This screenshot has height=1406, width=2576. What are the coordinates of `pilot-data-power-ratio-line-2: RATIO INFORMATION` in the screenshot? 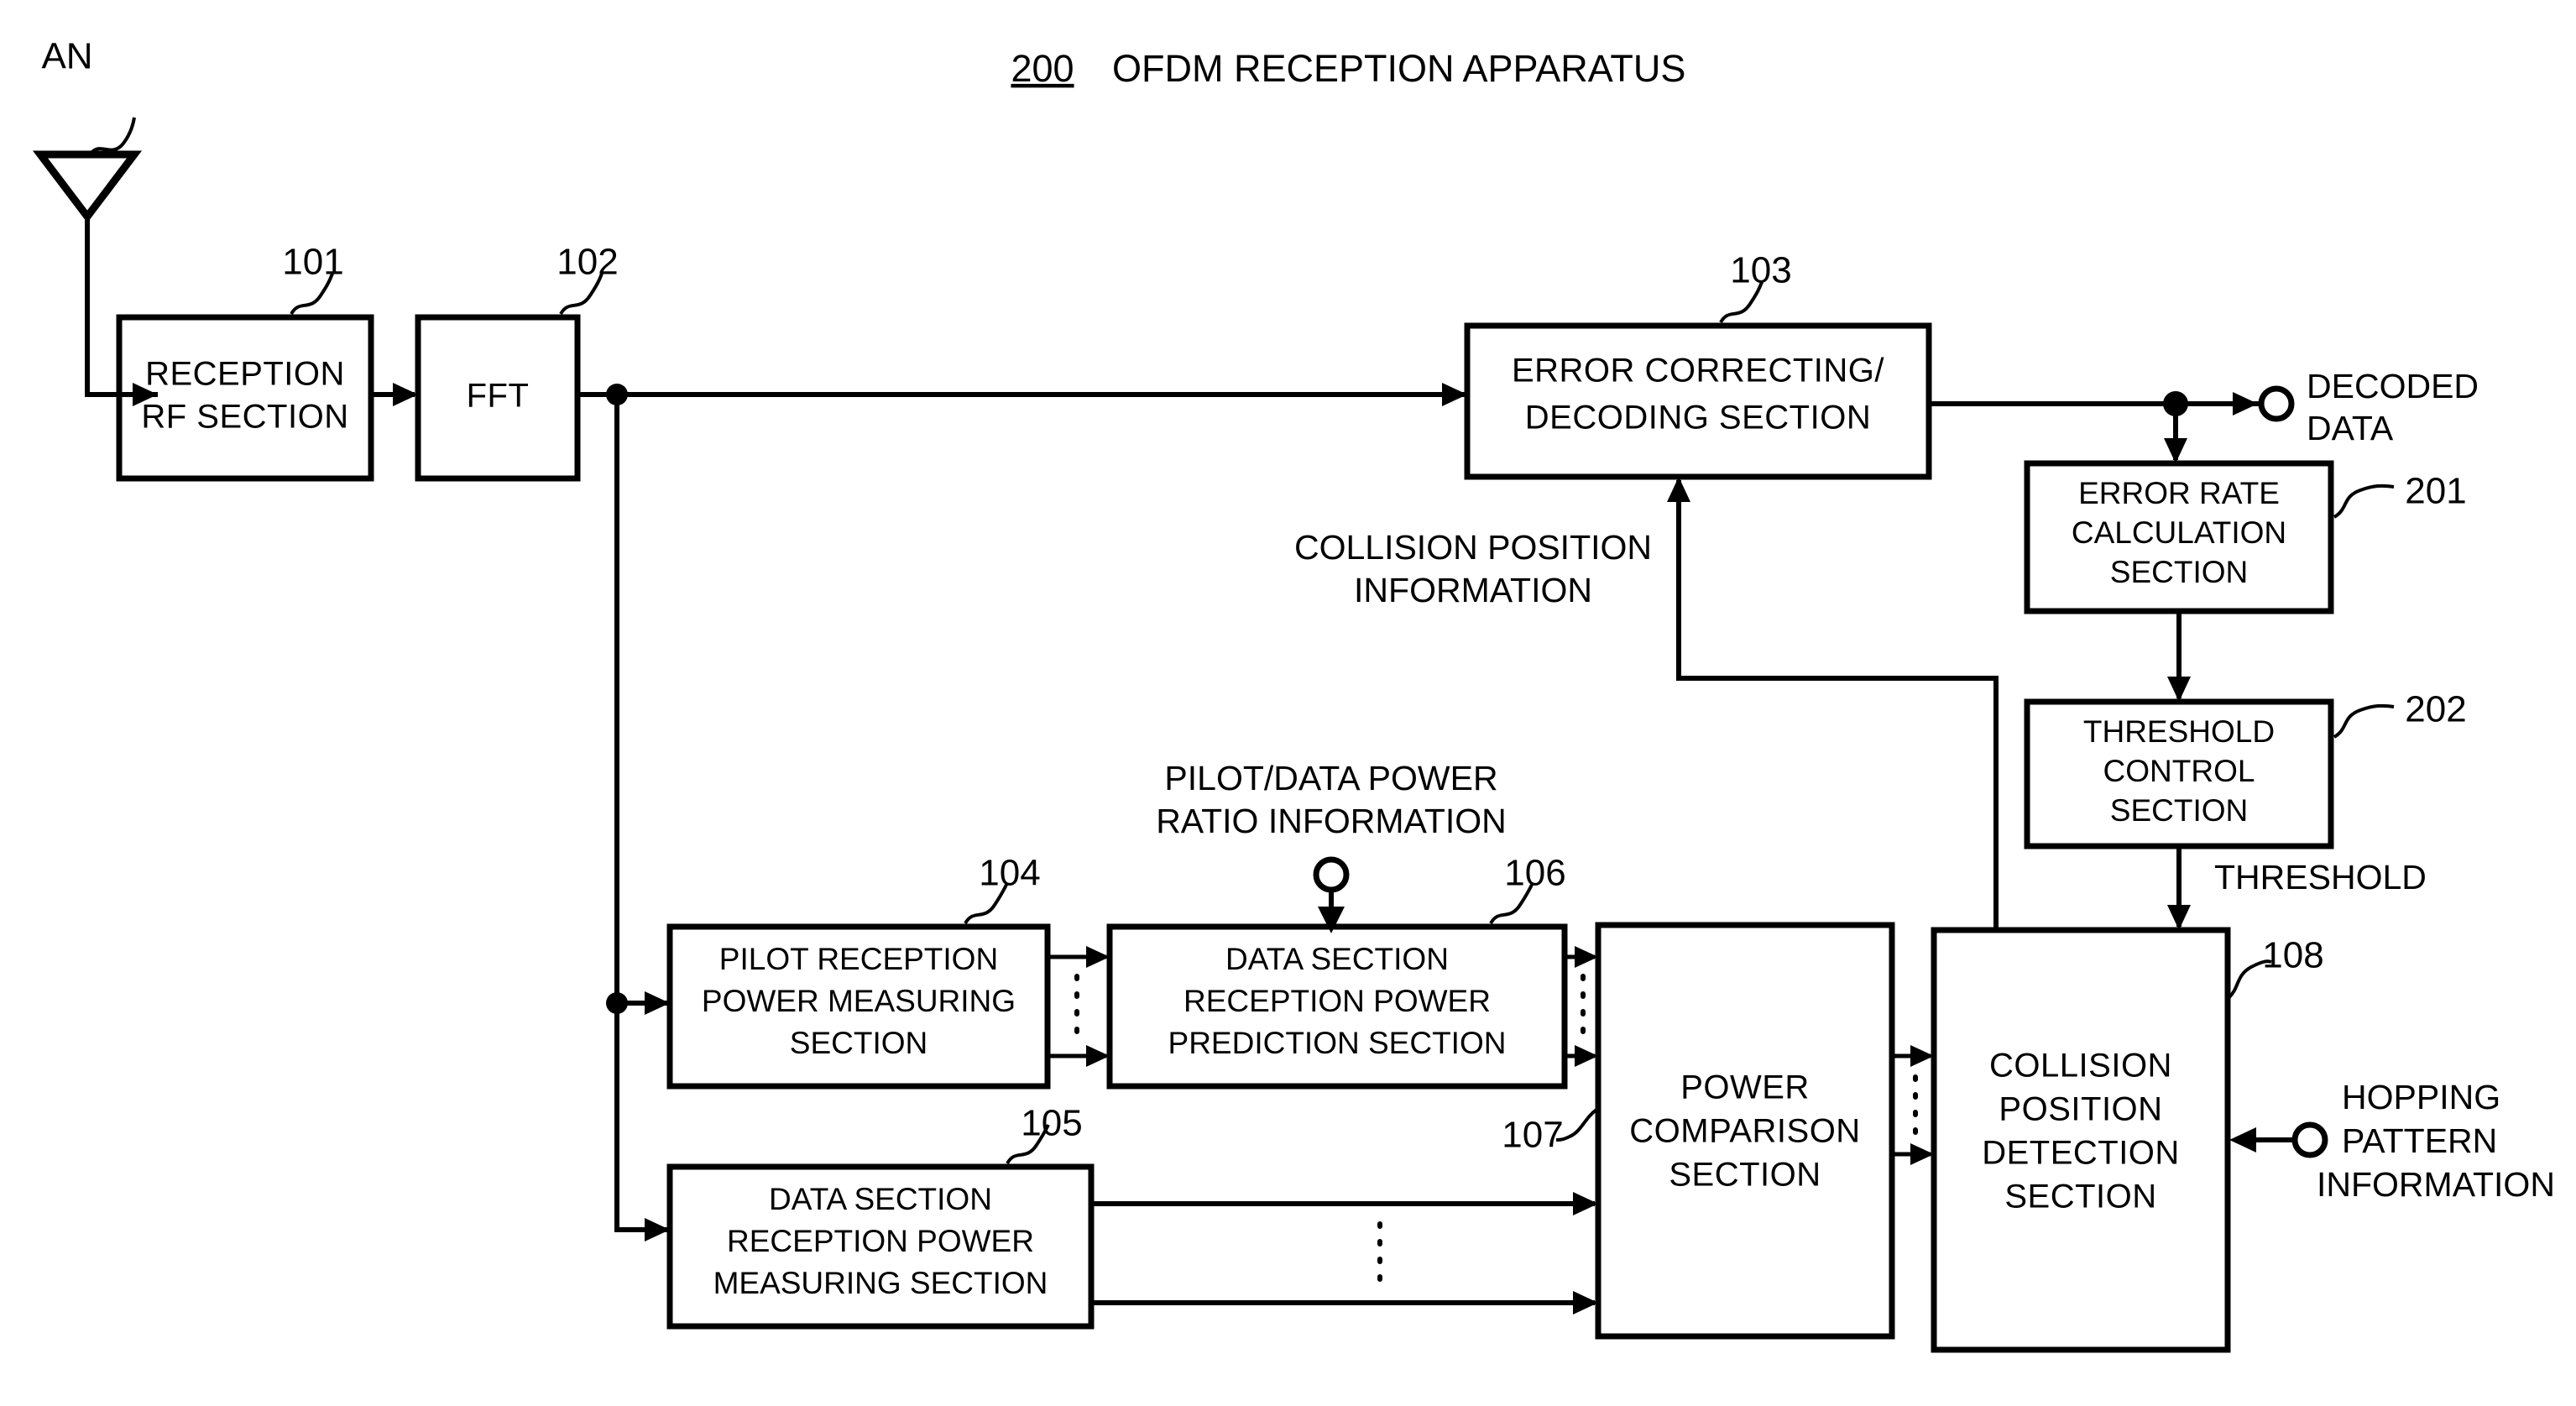 It's located at (1331, 821).